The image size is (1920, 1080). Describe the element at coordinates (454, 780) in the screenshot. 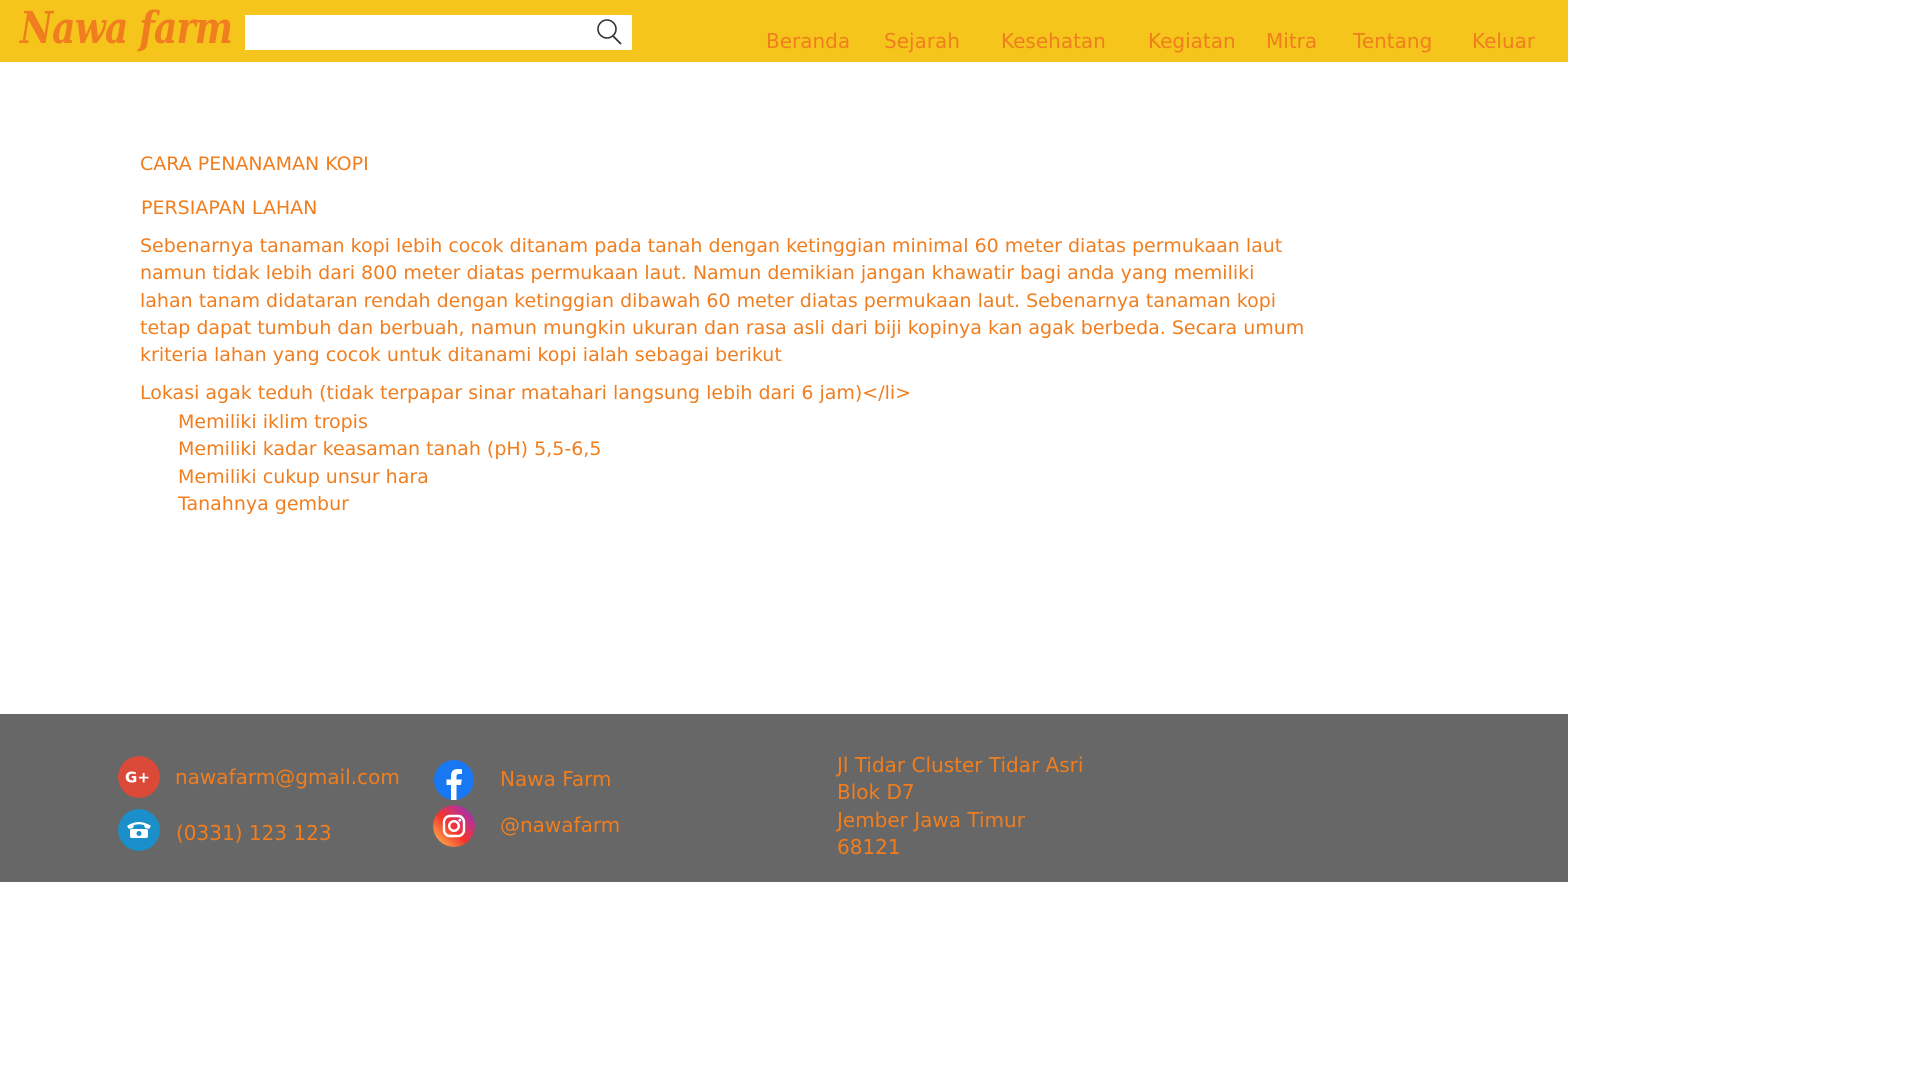

I see `facebook-icon` at that location.